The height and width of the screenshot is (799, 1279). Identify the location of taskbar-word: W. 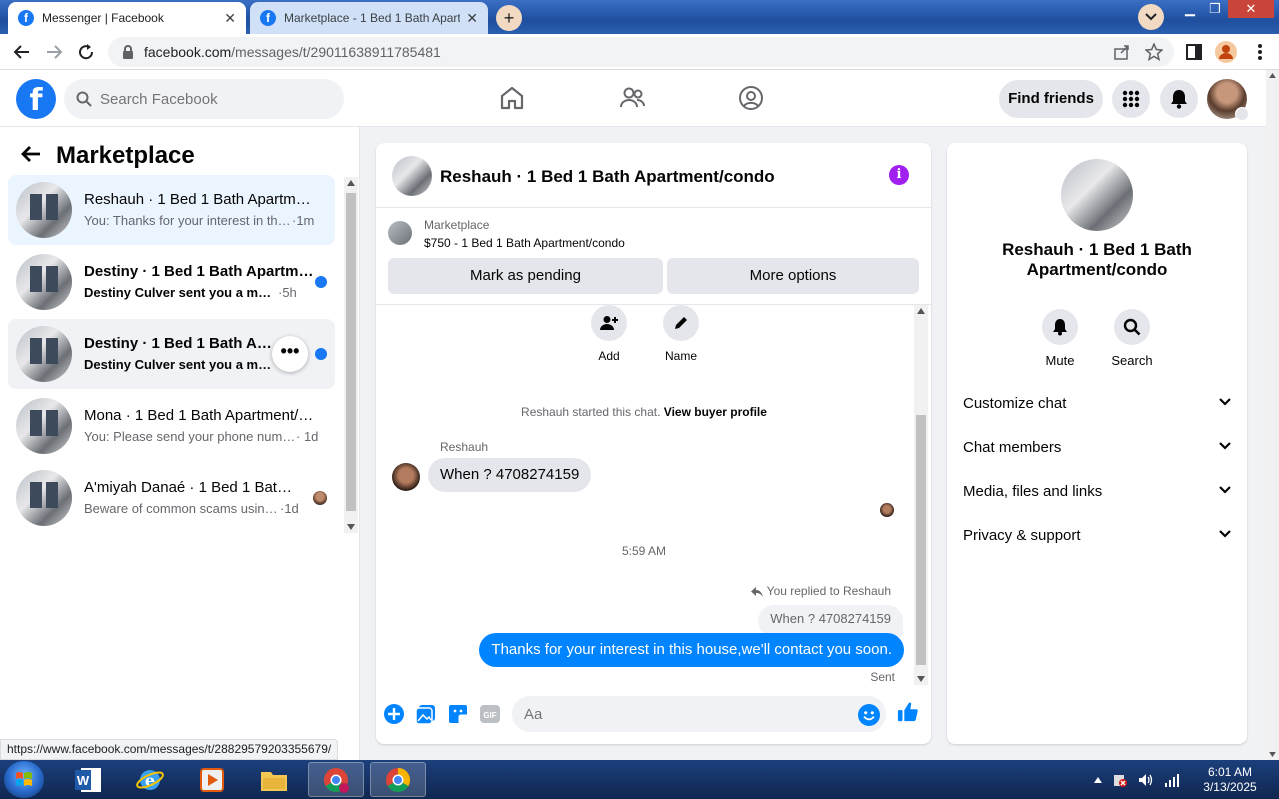
(88, 779).